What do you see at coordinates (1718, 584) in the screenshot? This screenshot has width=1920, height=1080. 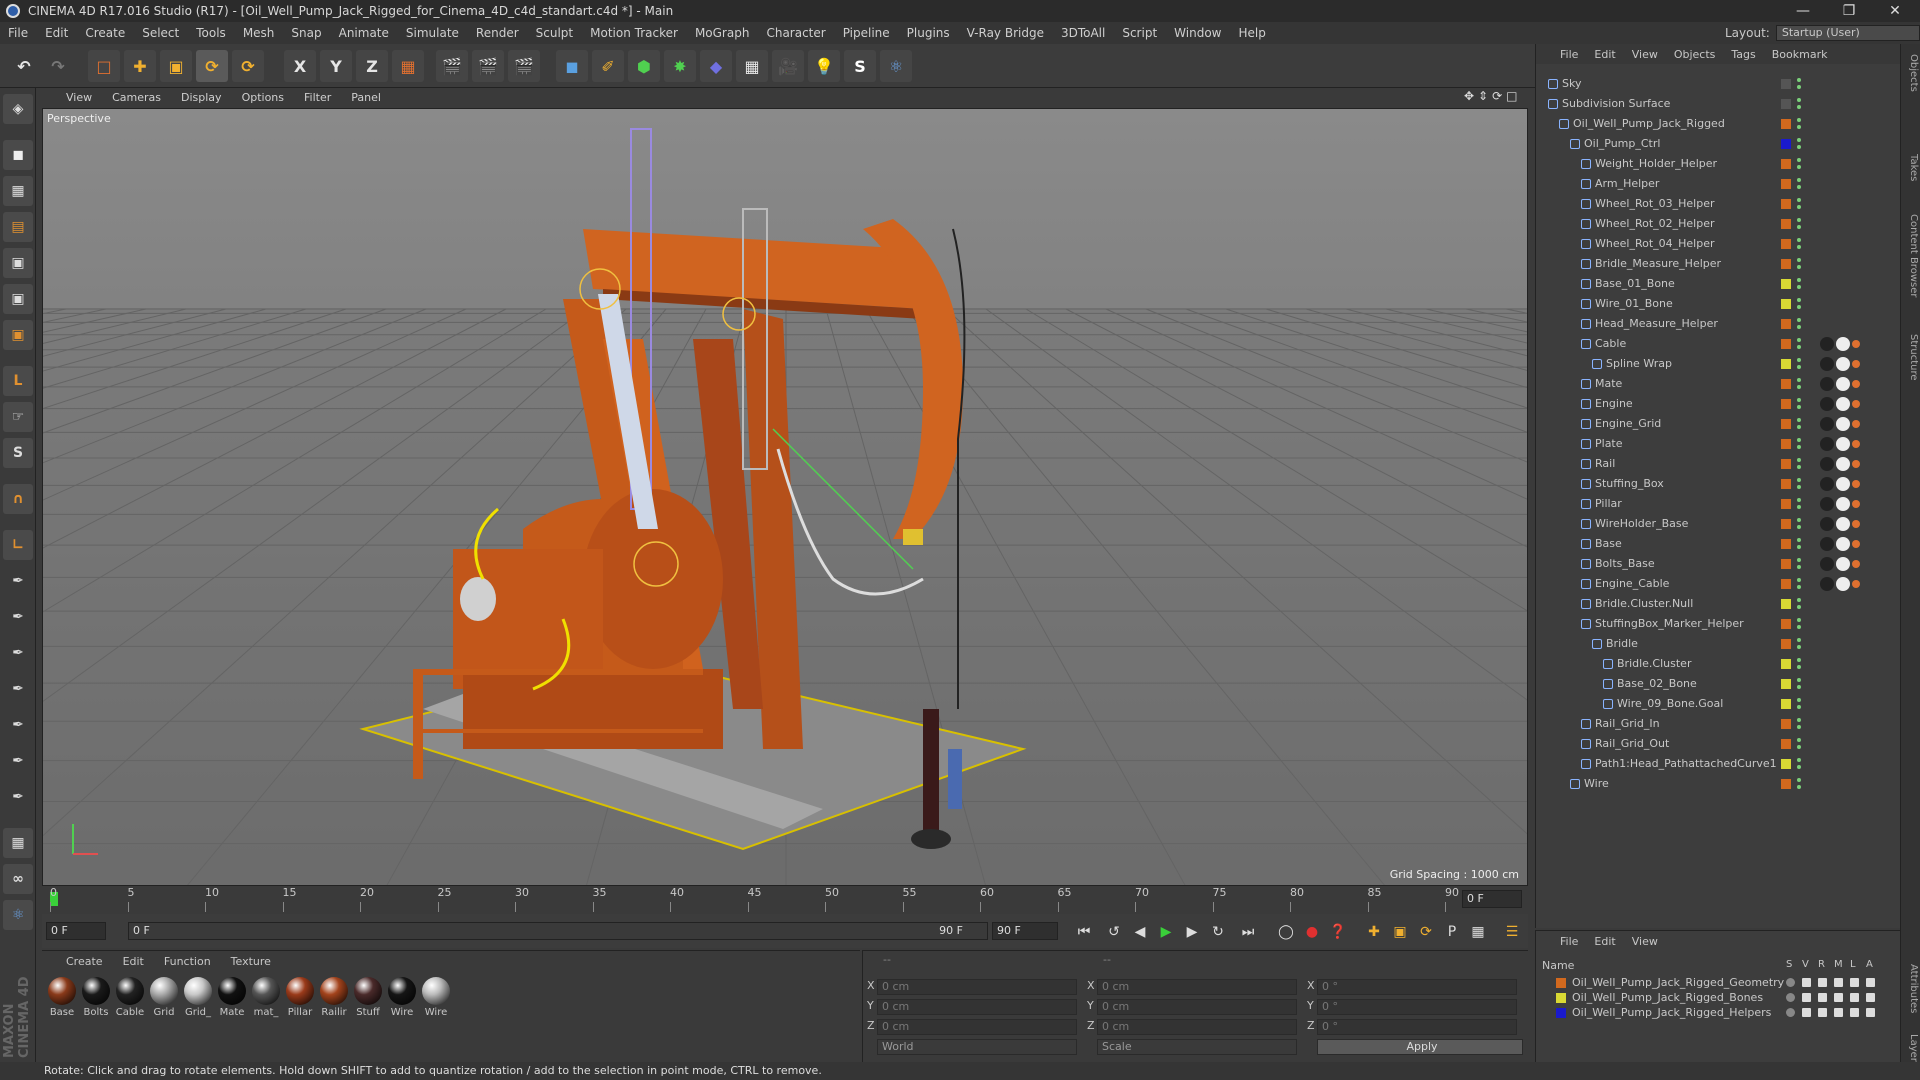 I see `object-row: Engine_Cable` at bounding box center [1718, 584].